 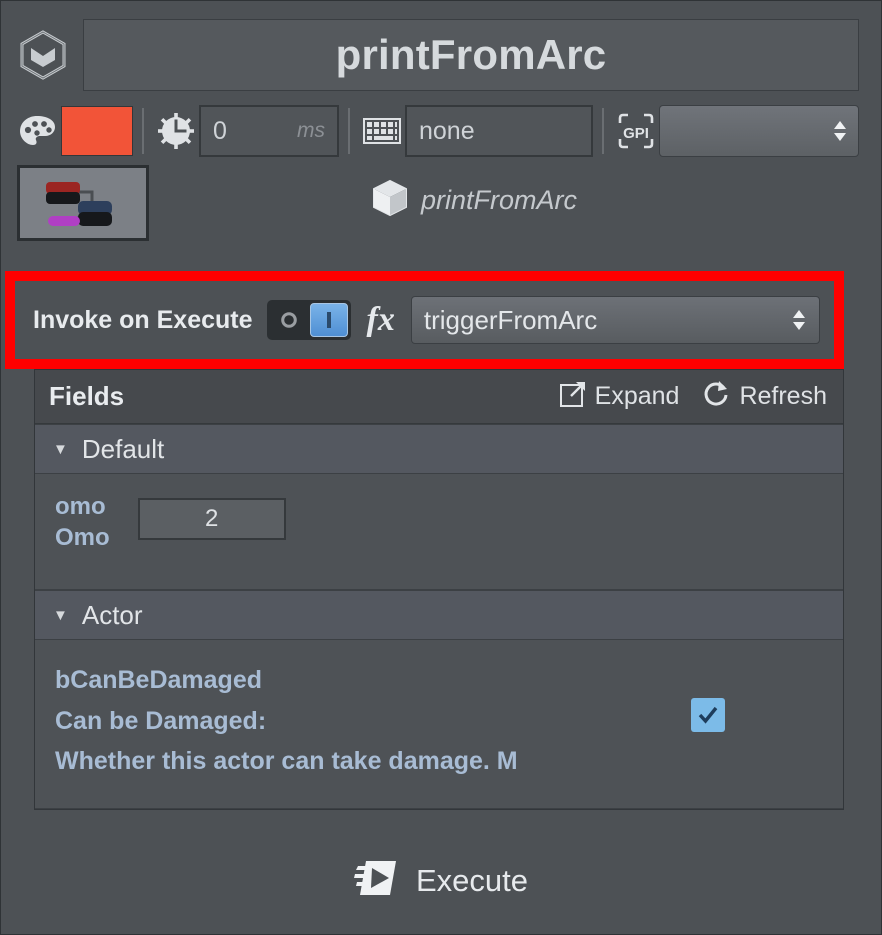 What do you see at coordinates (783, 396) in the screenshot?
I see `refresh-label: Refresh` at bounding box center [783, 396].